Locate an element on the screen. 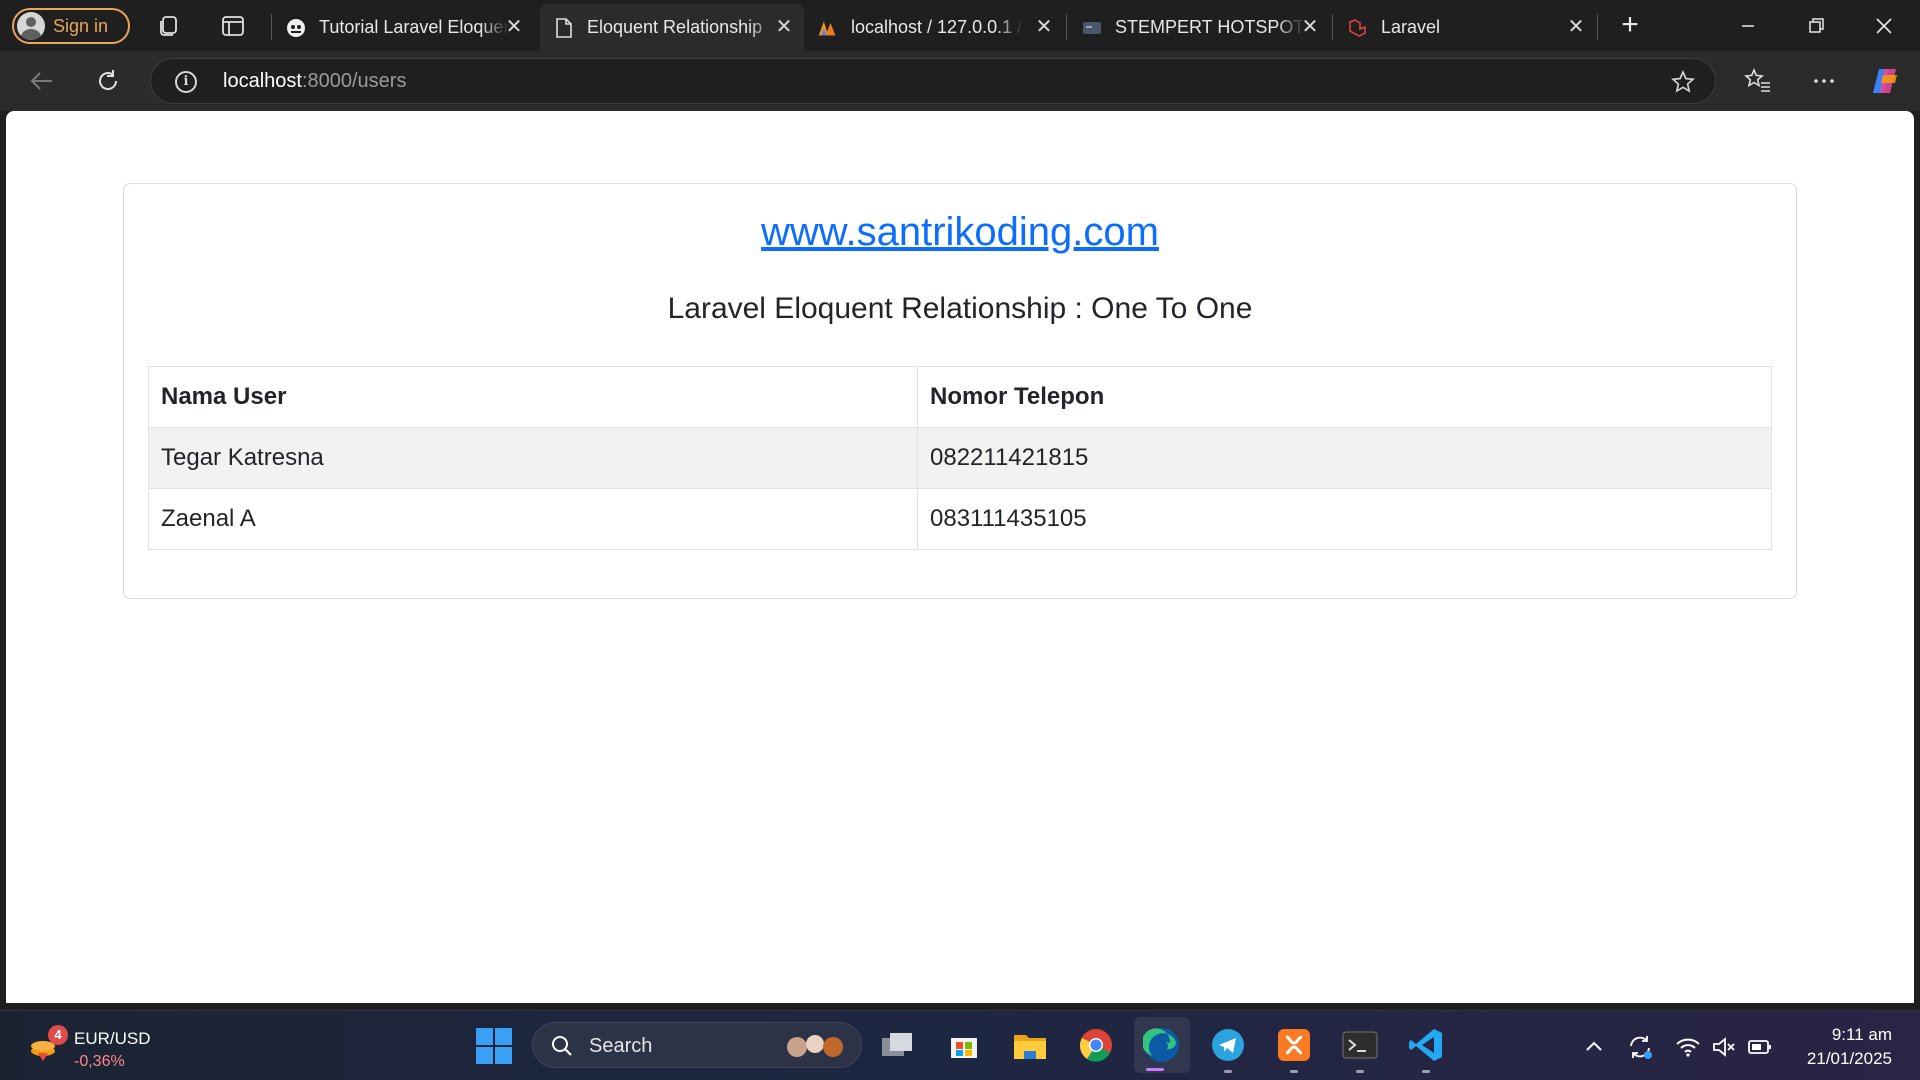 Image resolution: width=1920 pixels, height=1080 pixels. speaker-muted-icon is located at coordinates (1724, 1047).